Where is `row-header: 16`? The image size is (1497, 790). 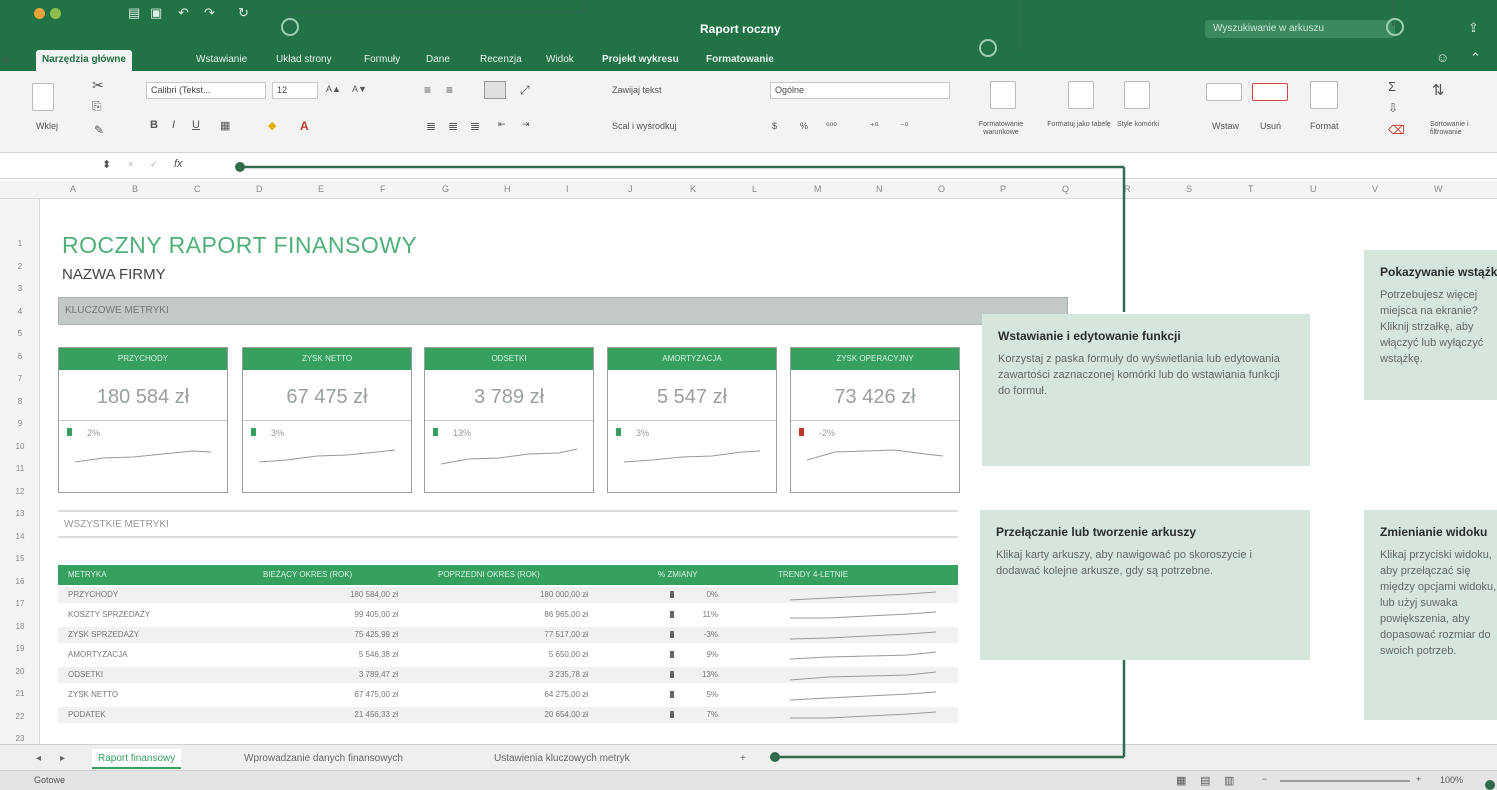
row-header: 16 is located at coordinates (20, 581).